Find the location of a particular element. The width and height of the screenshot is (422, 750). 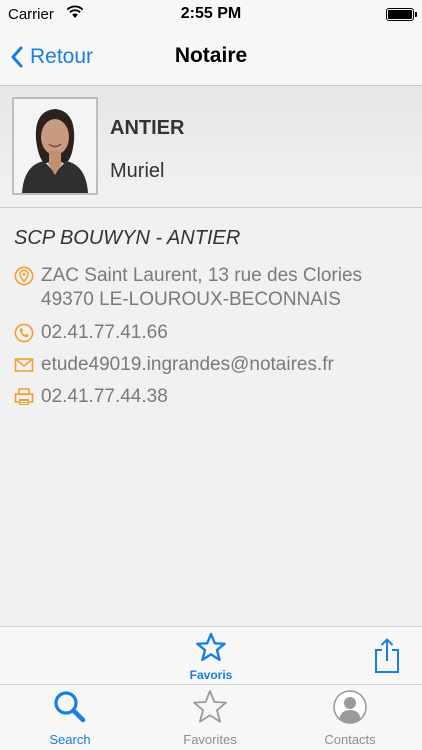

tab-contacts: Contacts is located at coordinates (350, 719).